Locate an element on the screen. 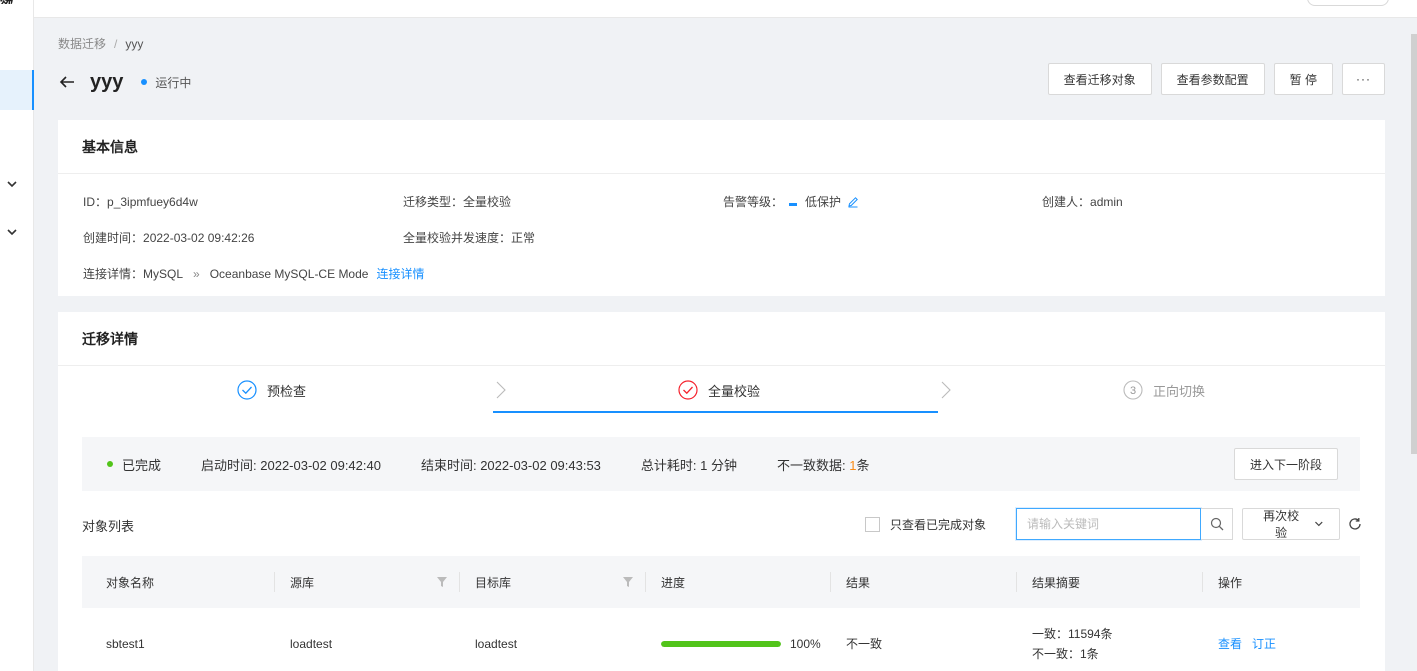 The width and height of the screenshot is (1417, 671). conn-label: 连接详情： is located at coordinates (113, 274).